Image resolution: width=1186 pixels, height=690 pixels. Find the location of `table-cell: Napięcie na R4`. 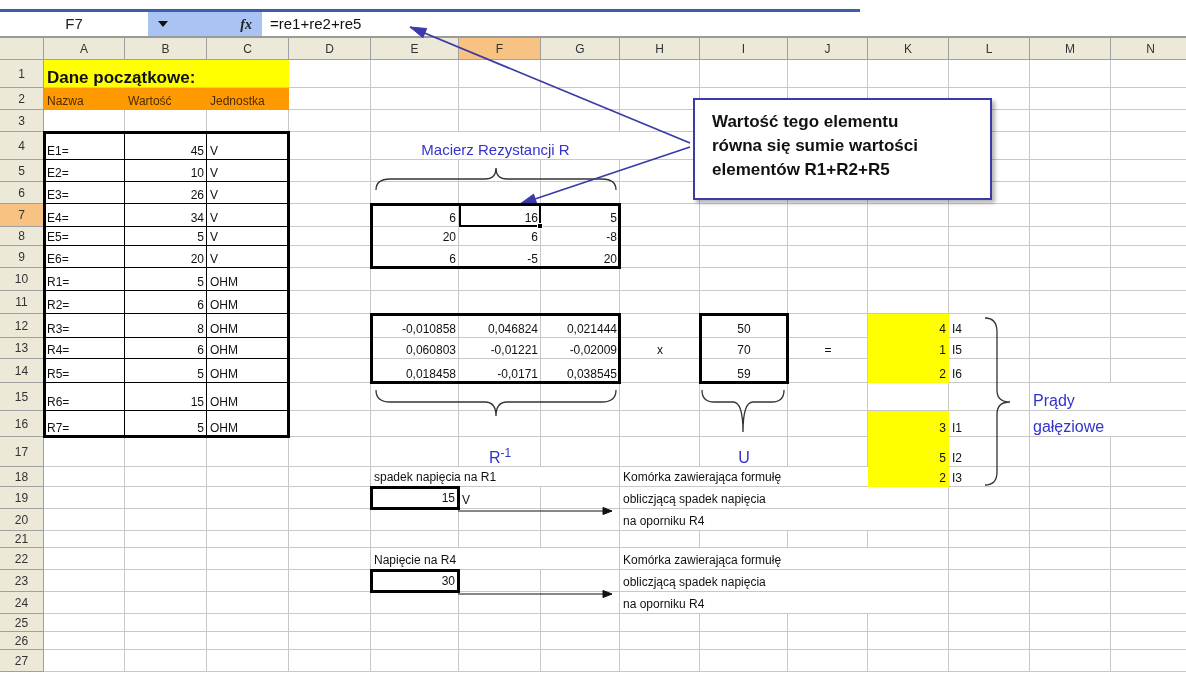

table-cell: Napięcie na R4 is located at coordinates (456, 559).